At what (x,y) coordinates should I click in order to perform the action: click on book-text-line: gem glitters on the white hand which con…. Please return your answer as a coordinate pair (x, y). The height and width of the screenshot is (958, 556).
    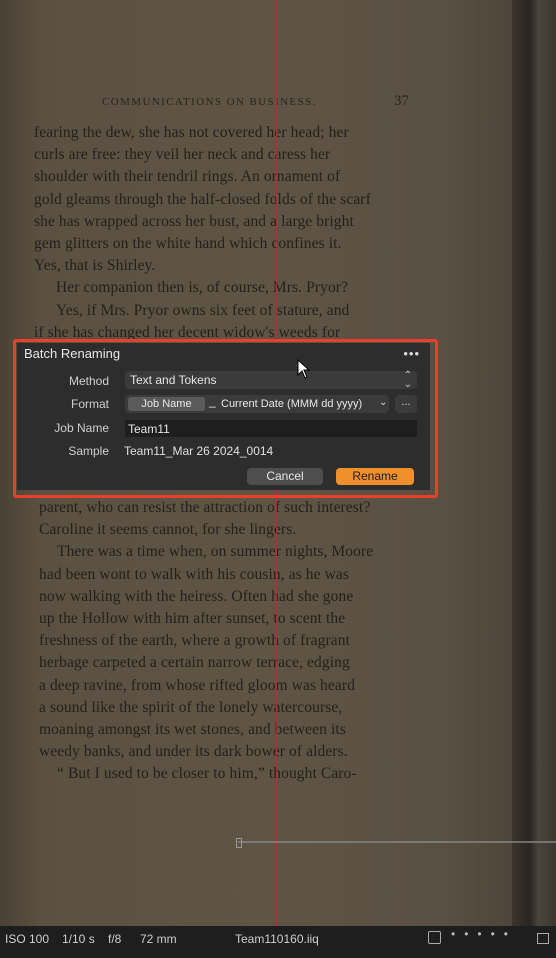
    Looking at the image, I should click on (188, 243).